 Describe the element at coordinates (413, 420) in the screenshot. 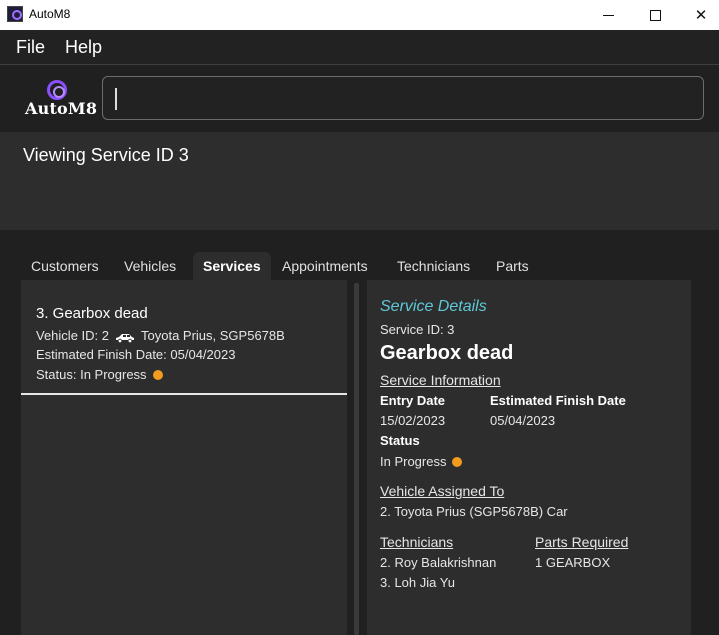

I see `entry-date-value: 15/02/2023` at that location.